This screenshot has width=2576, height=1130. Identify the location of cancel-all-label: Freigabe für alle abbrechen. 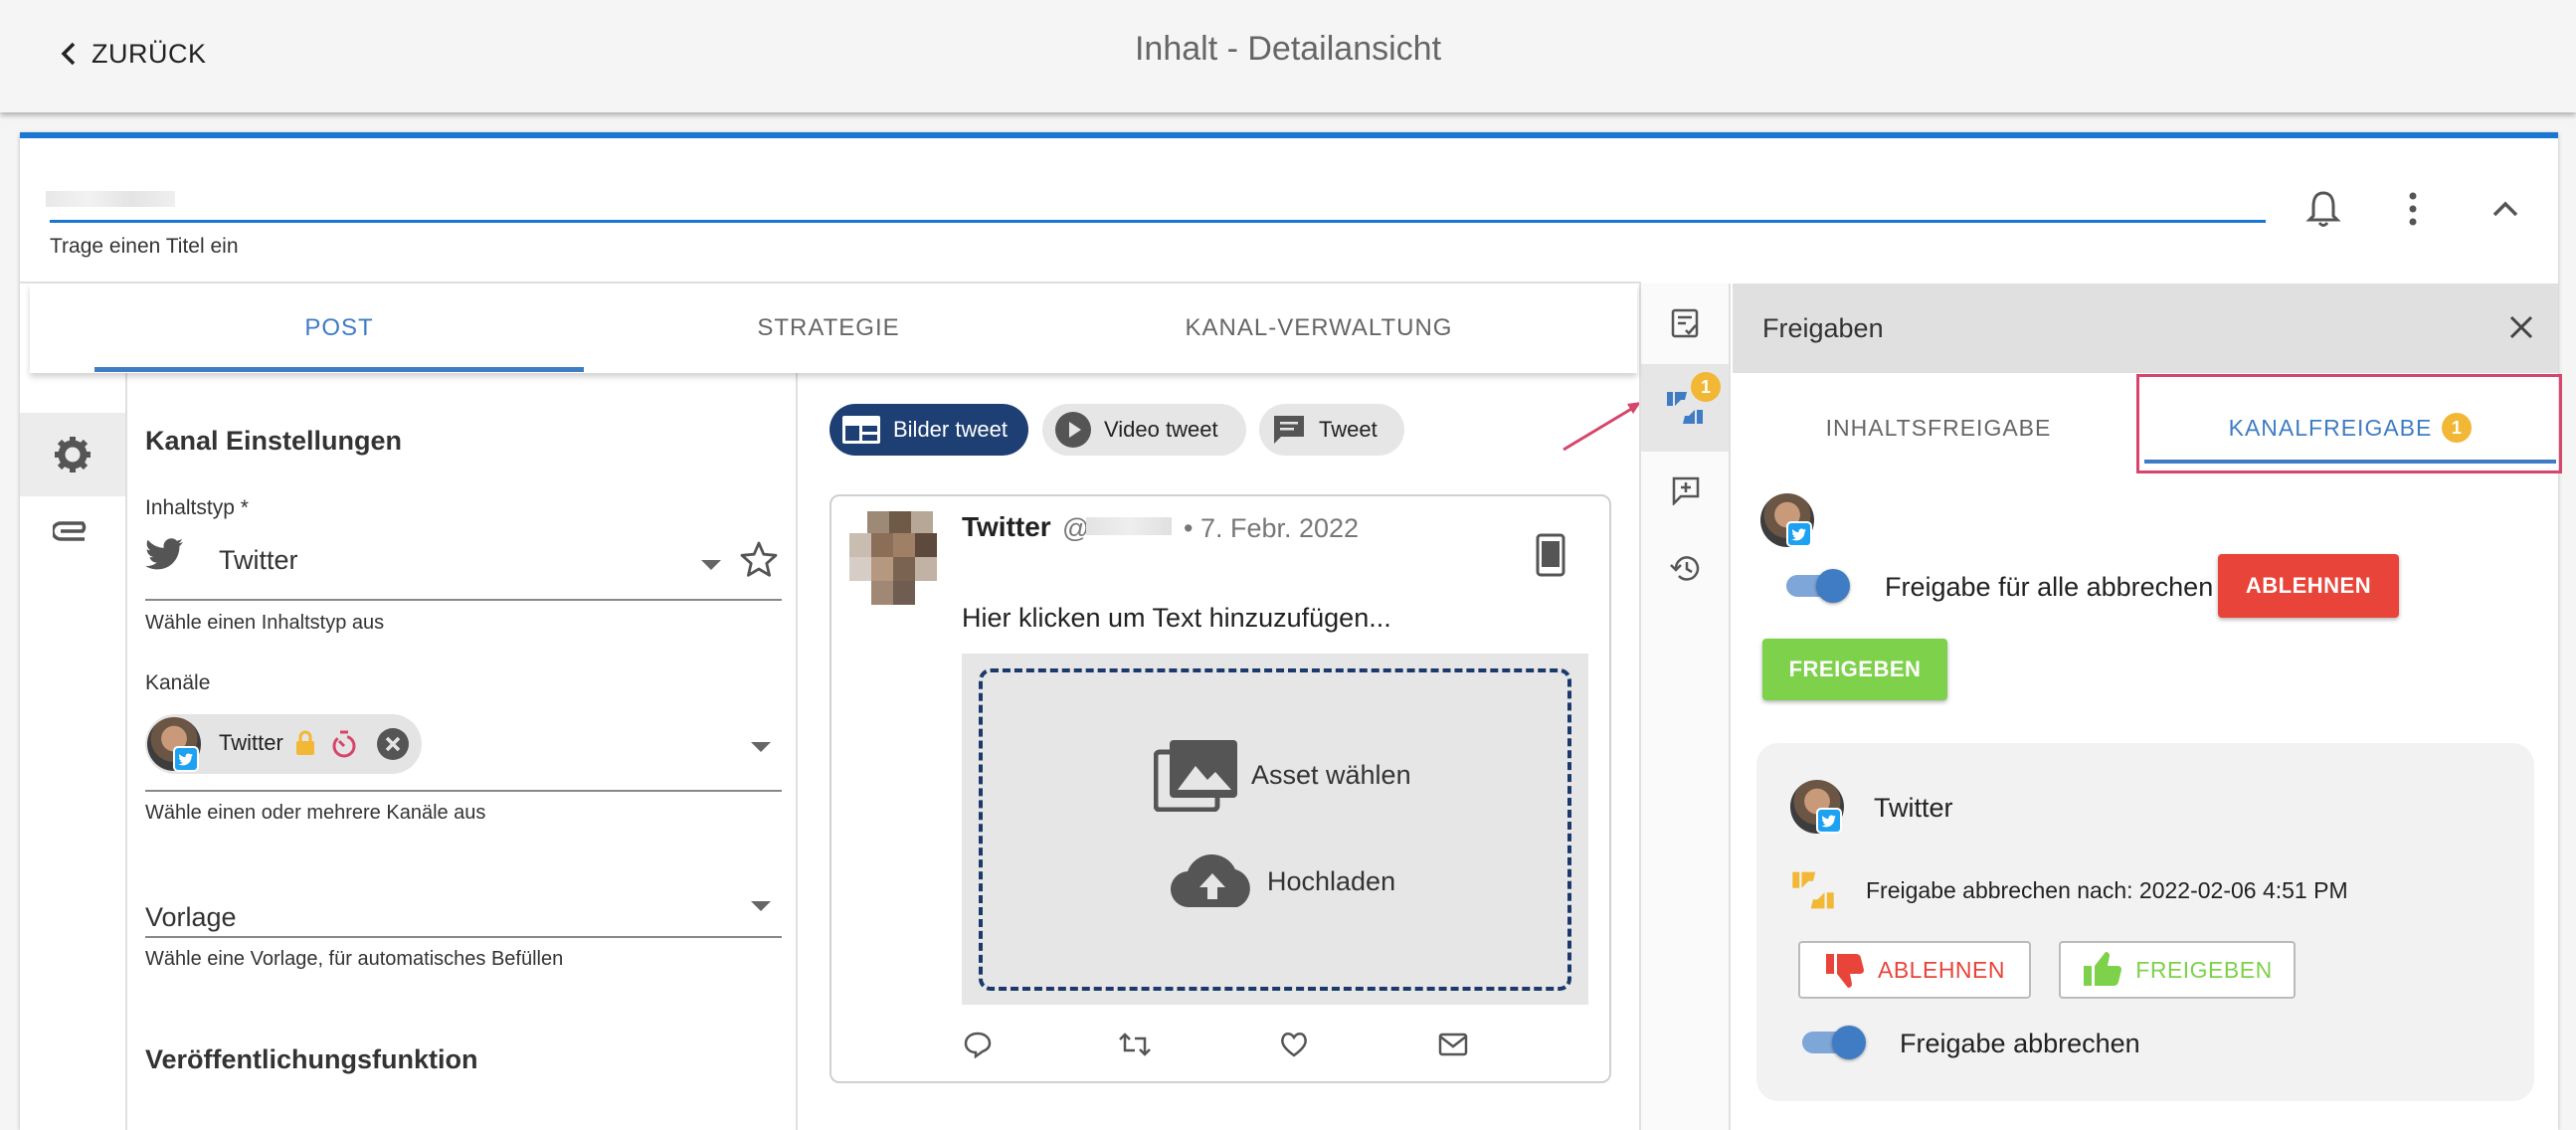
(2049, 587).